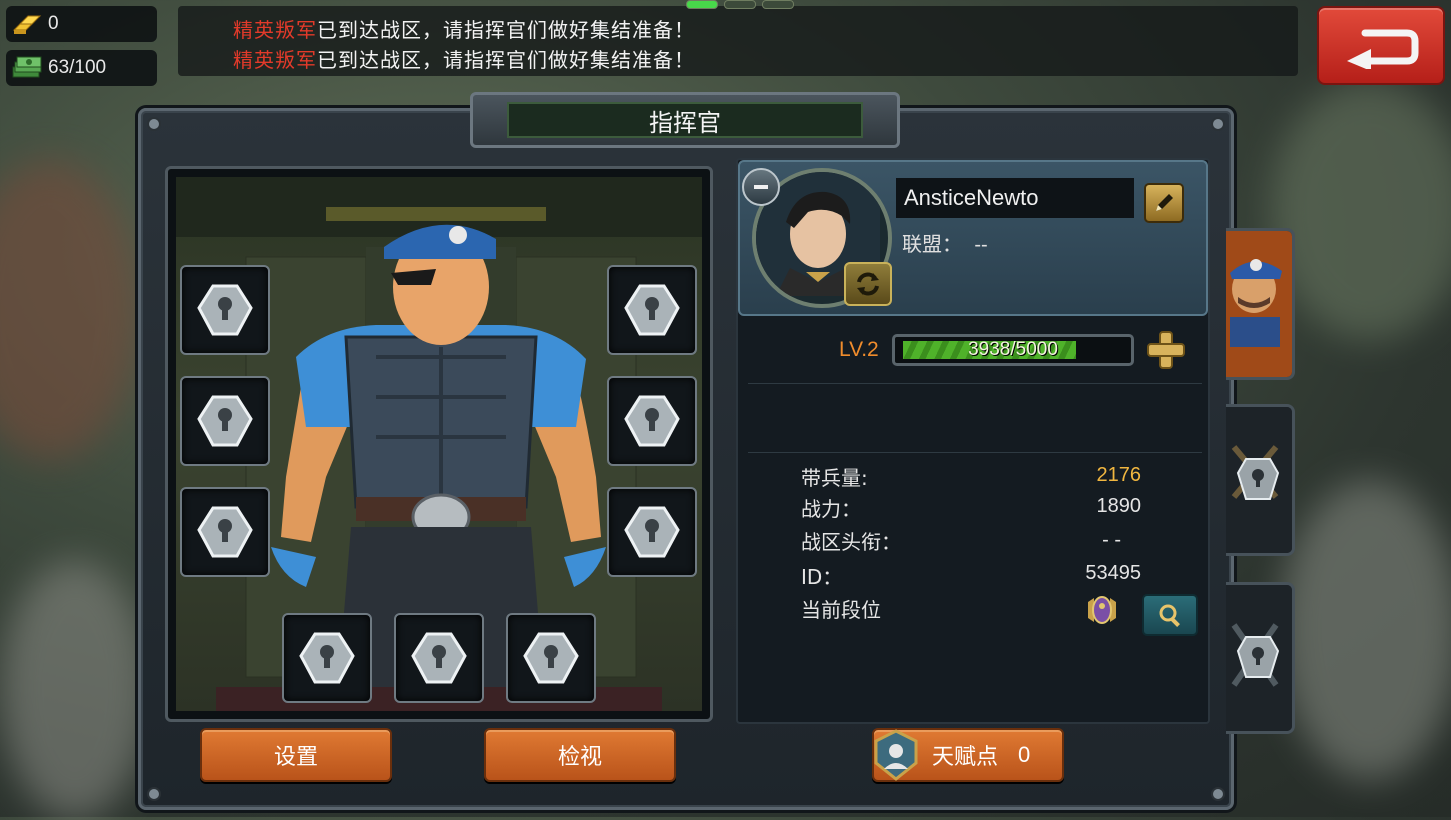 The height and width of the screenshot is (820, 1451). What do you see at coordinates (1015, 198) in the screenshot?
I see `player-name: AnsticeNewto` at bounding box center [1015, 198].